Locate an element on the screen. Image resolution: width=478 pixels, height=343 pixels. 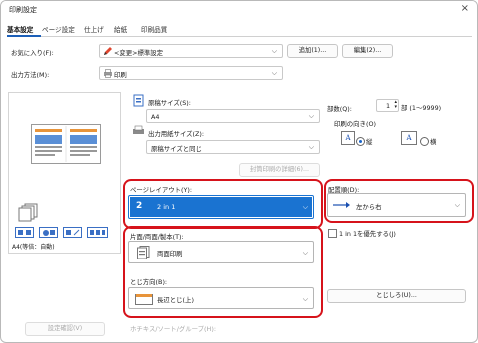
landscape-label: 横 is located at coordinates (433, 142).